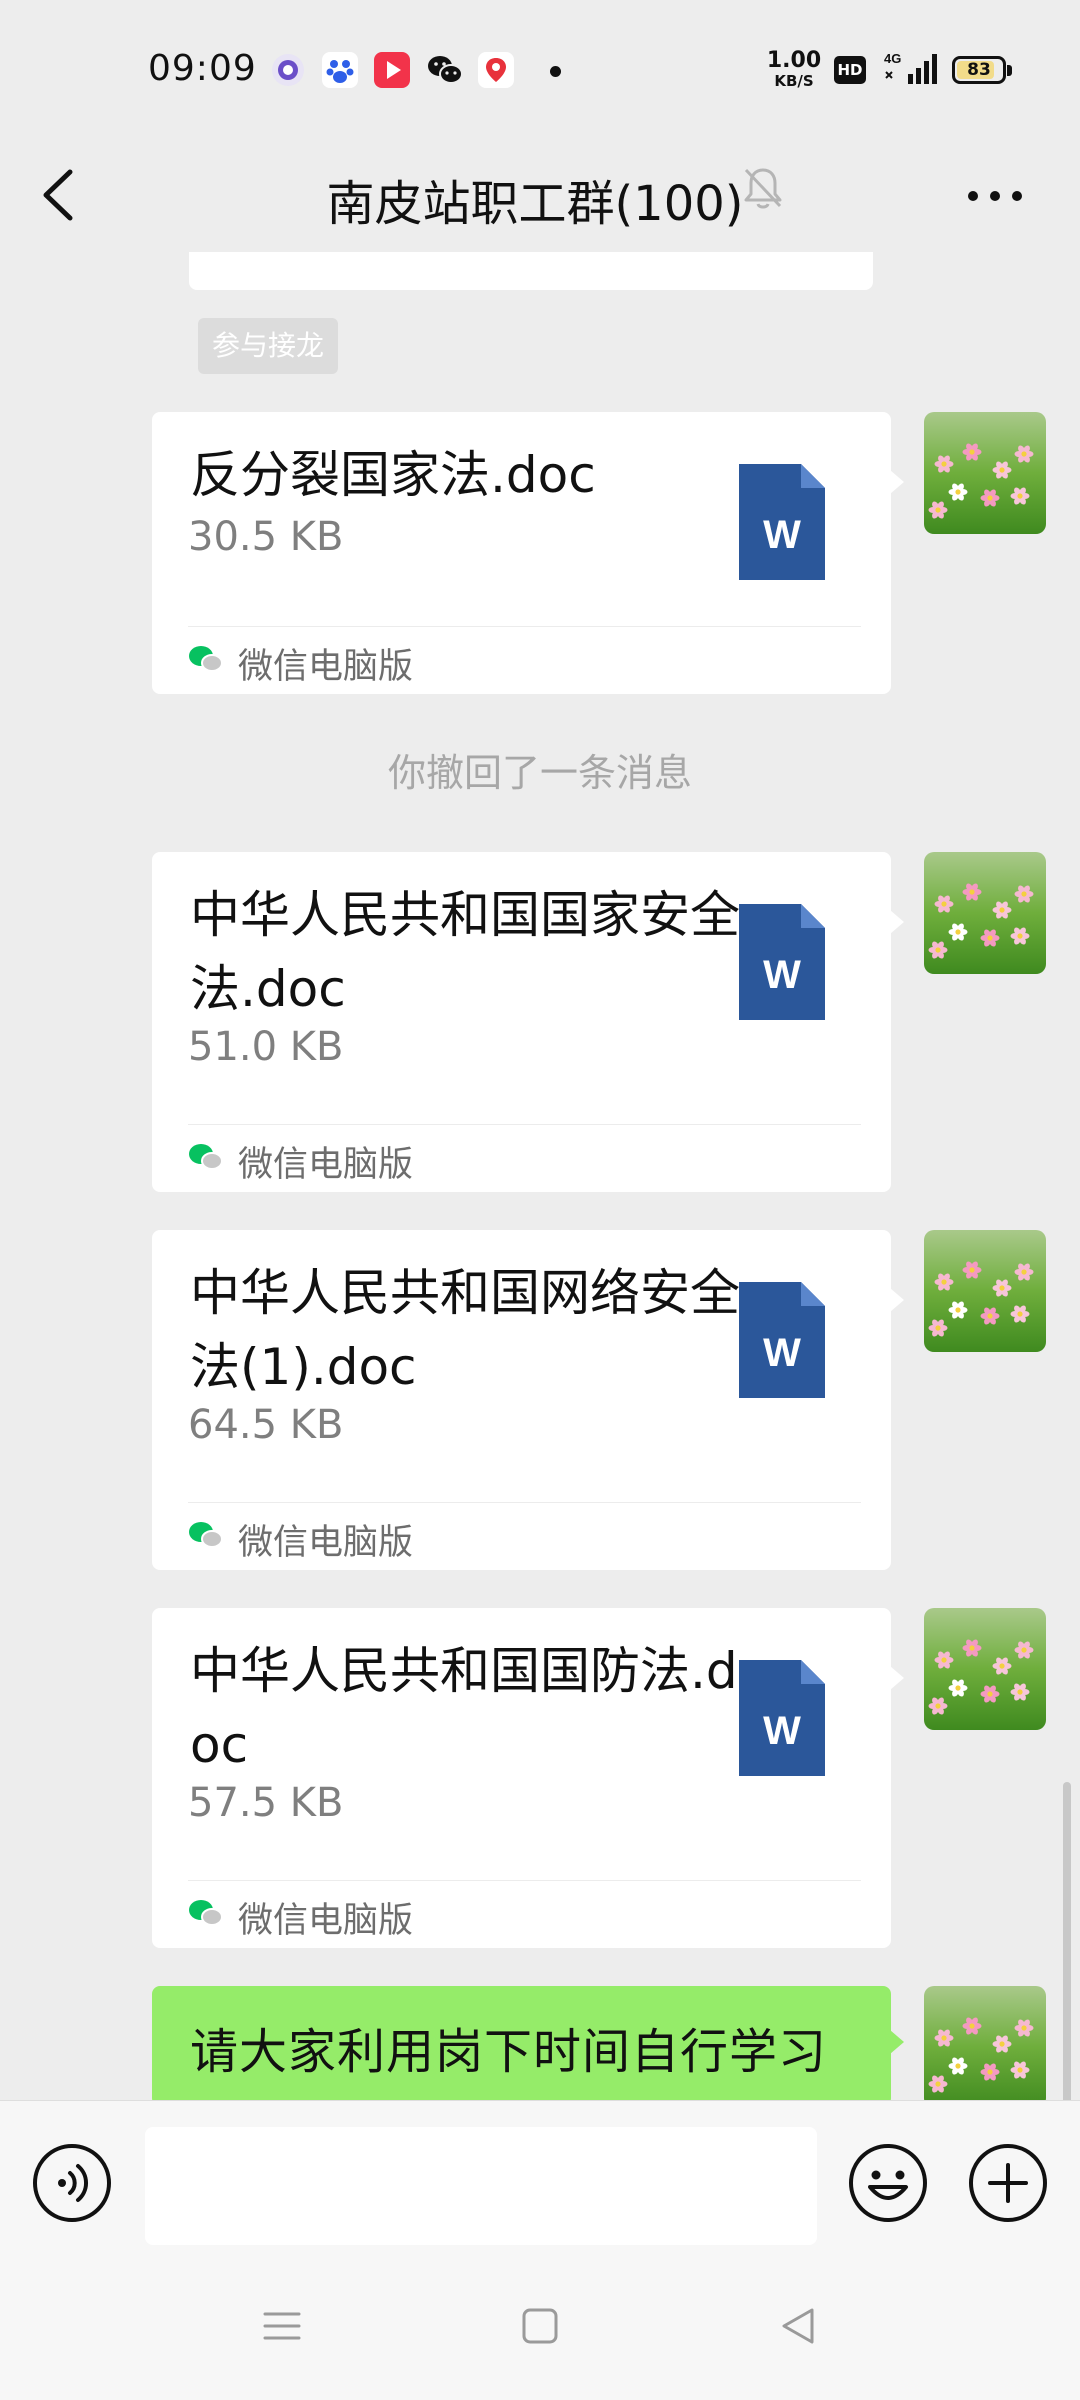 The width and height of the screenshot is (1080, 2400). I want to click on more-functions-button, so click(1008, 2183).